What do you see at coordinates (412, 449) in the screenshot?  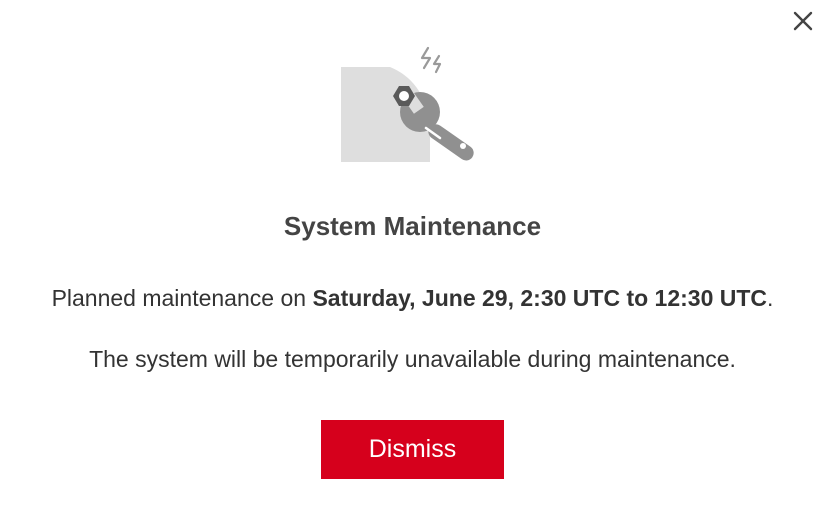 I see `dismiss-button: Dismiss` at bounding box center [412, 449].